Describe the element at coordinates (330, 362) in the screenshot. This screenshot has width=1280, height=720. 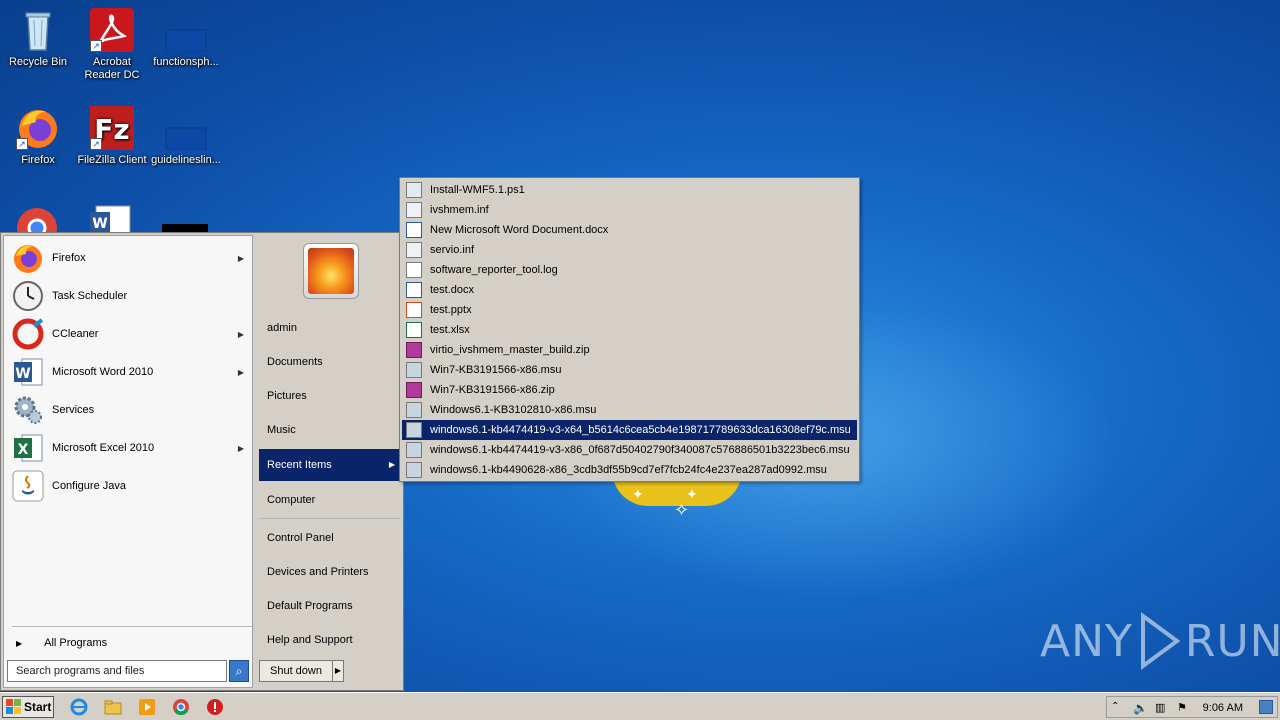
I see `place-documents: Documents` at that location.